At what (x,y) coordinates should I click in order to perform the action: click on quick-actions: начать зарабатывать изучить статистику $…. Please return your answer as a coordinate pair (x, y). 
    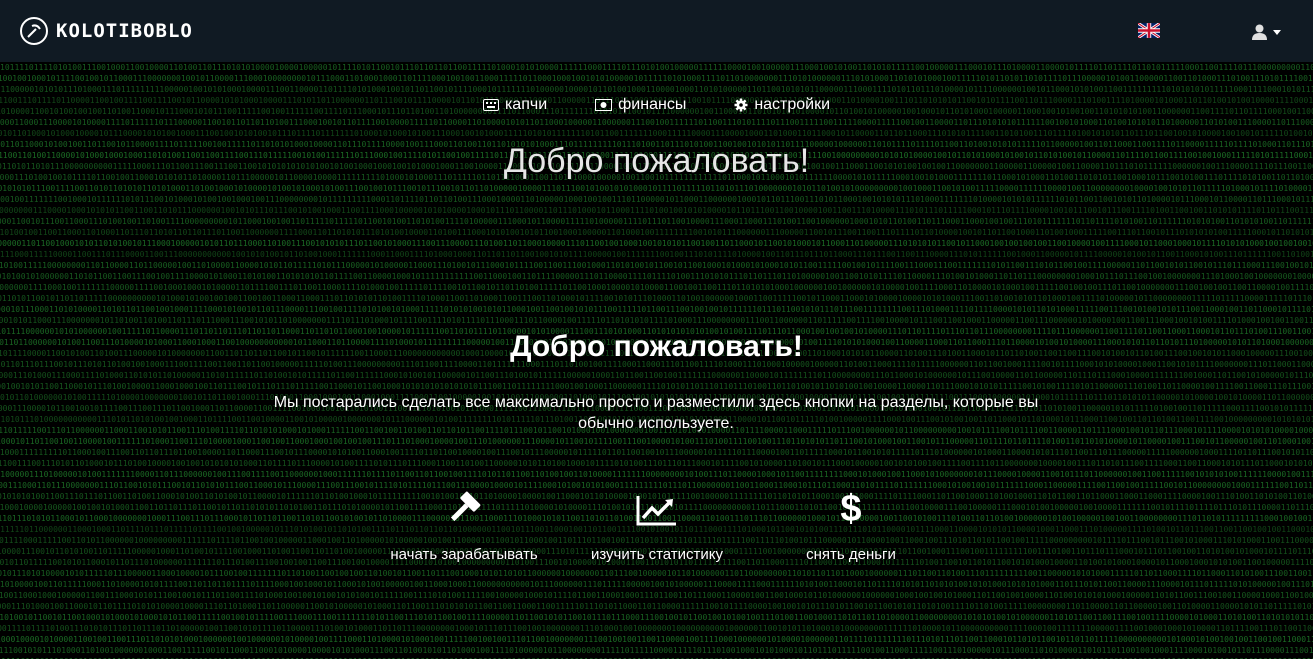
    Looking at the image, I should click on (656, 531).